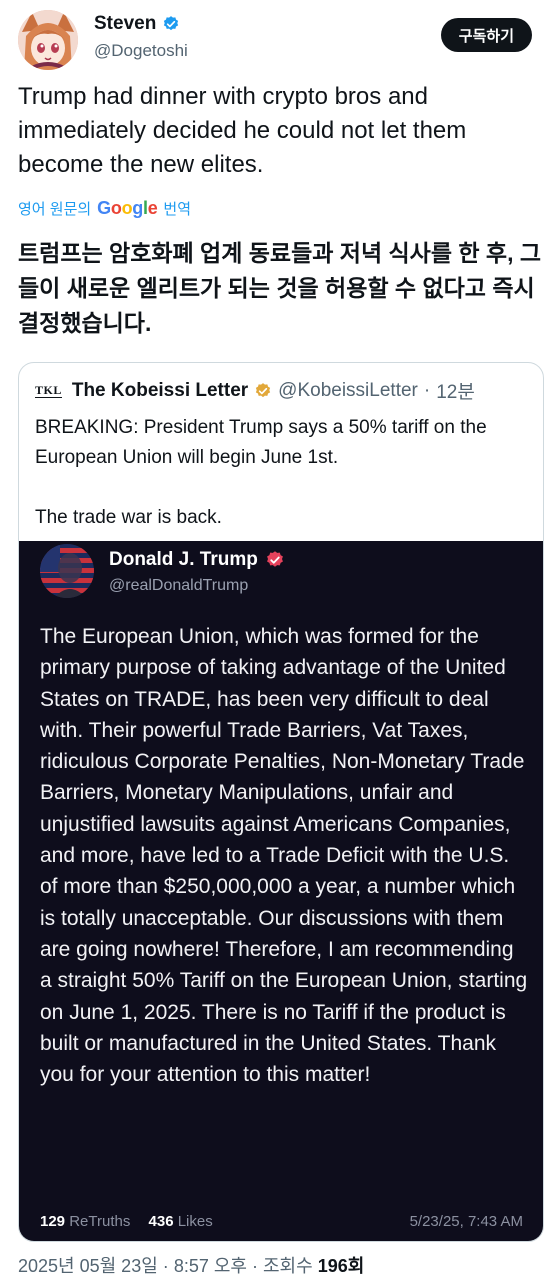 This screenshot has width=560, height=1280. Describe the element at coordinates (125, 23) in the screenshot. I see `author-display-name: Steven` at that location.